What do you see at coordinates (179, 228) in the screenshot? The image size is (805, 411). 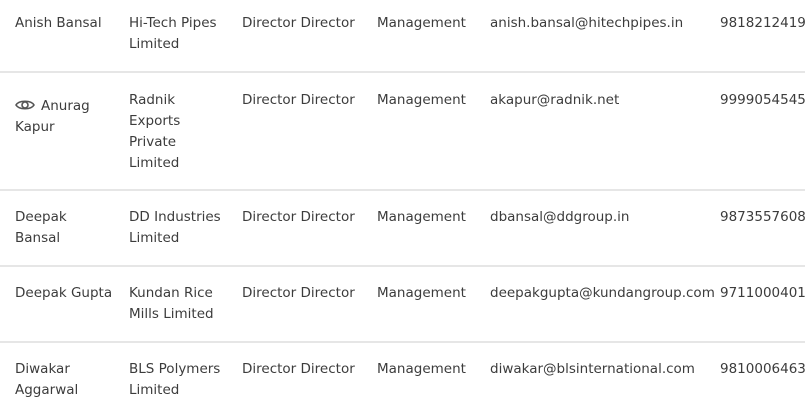 I see `company-name: DD Industries Limited` at bounding box center [179, 228].